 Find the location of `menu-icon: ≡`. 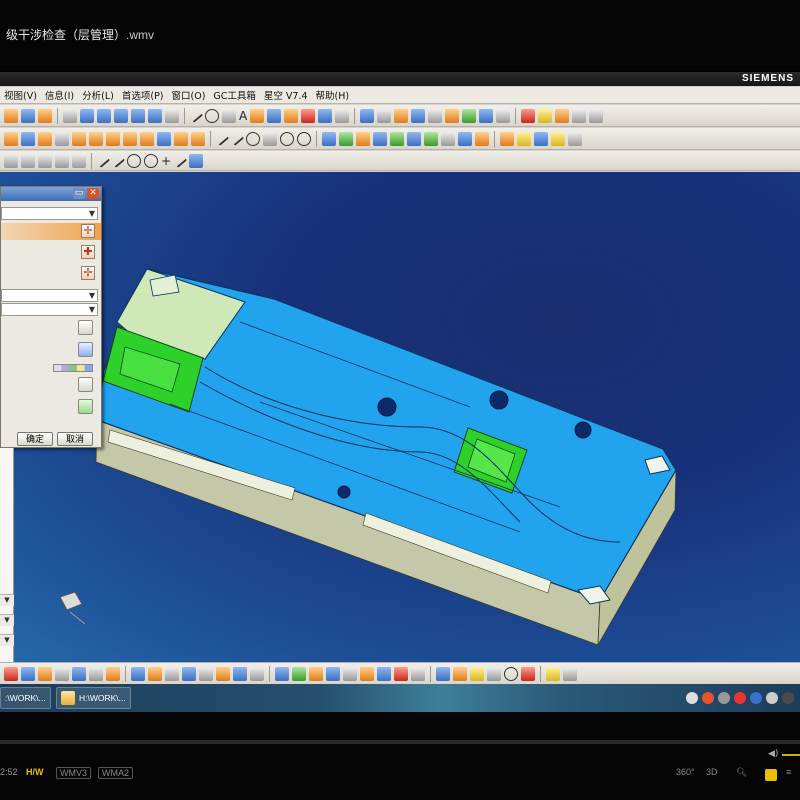

menu-icon: ≡ is located at coordinates (788, 772).